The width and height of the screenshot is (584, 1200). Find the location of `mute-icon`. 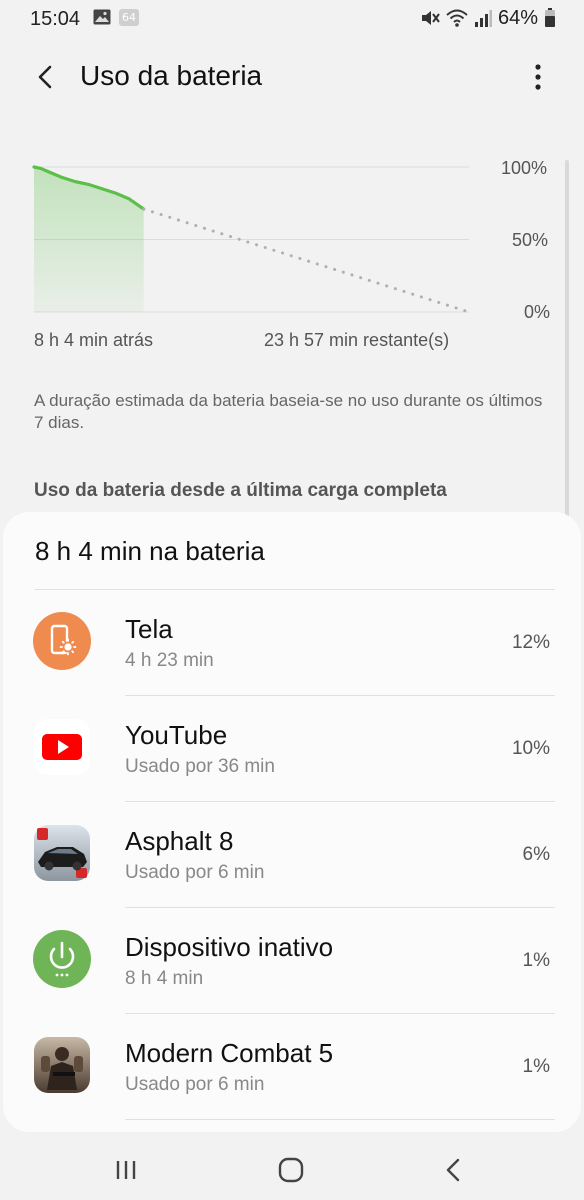

mute-icon is located at coordinates (430, 18).